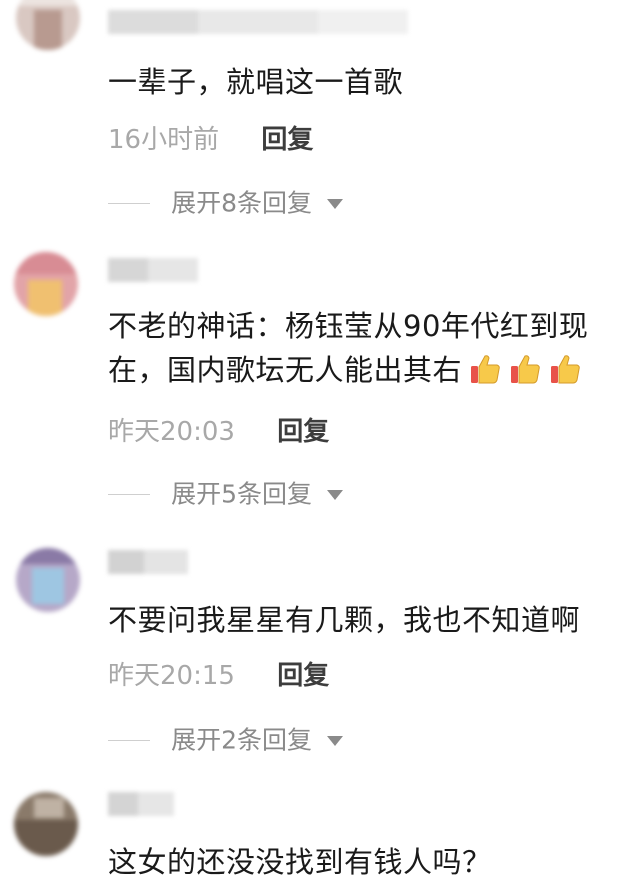  Describe the element at coordinates (171, 432) in the screenshot. I see `comment-time: 昨天20:03` at that location.